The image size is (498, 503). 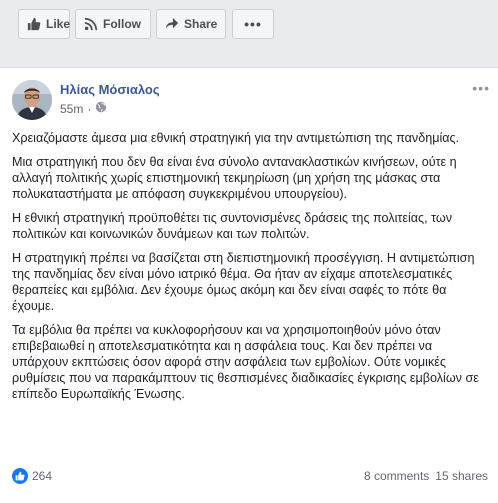 I want to click on shares-count: 15 shares, so click(x=461, y=476).